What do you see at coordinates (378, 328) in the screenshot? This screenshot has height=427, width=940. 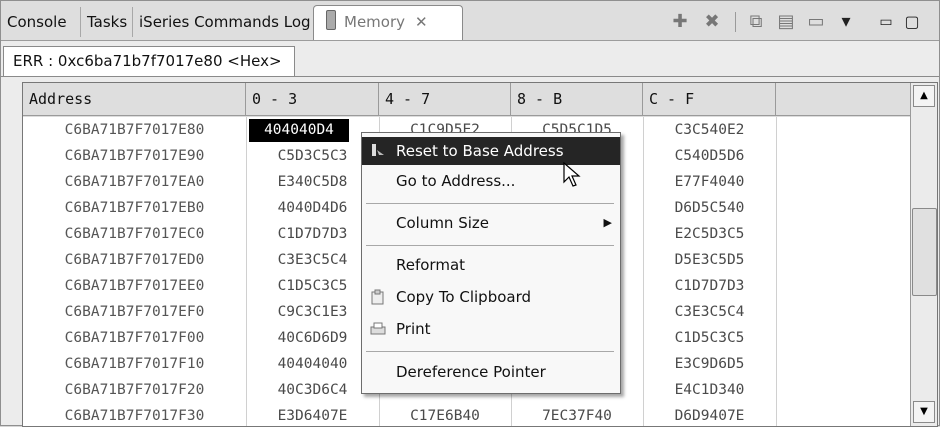 I see `print-icon` at bounding box center [378, 328].